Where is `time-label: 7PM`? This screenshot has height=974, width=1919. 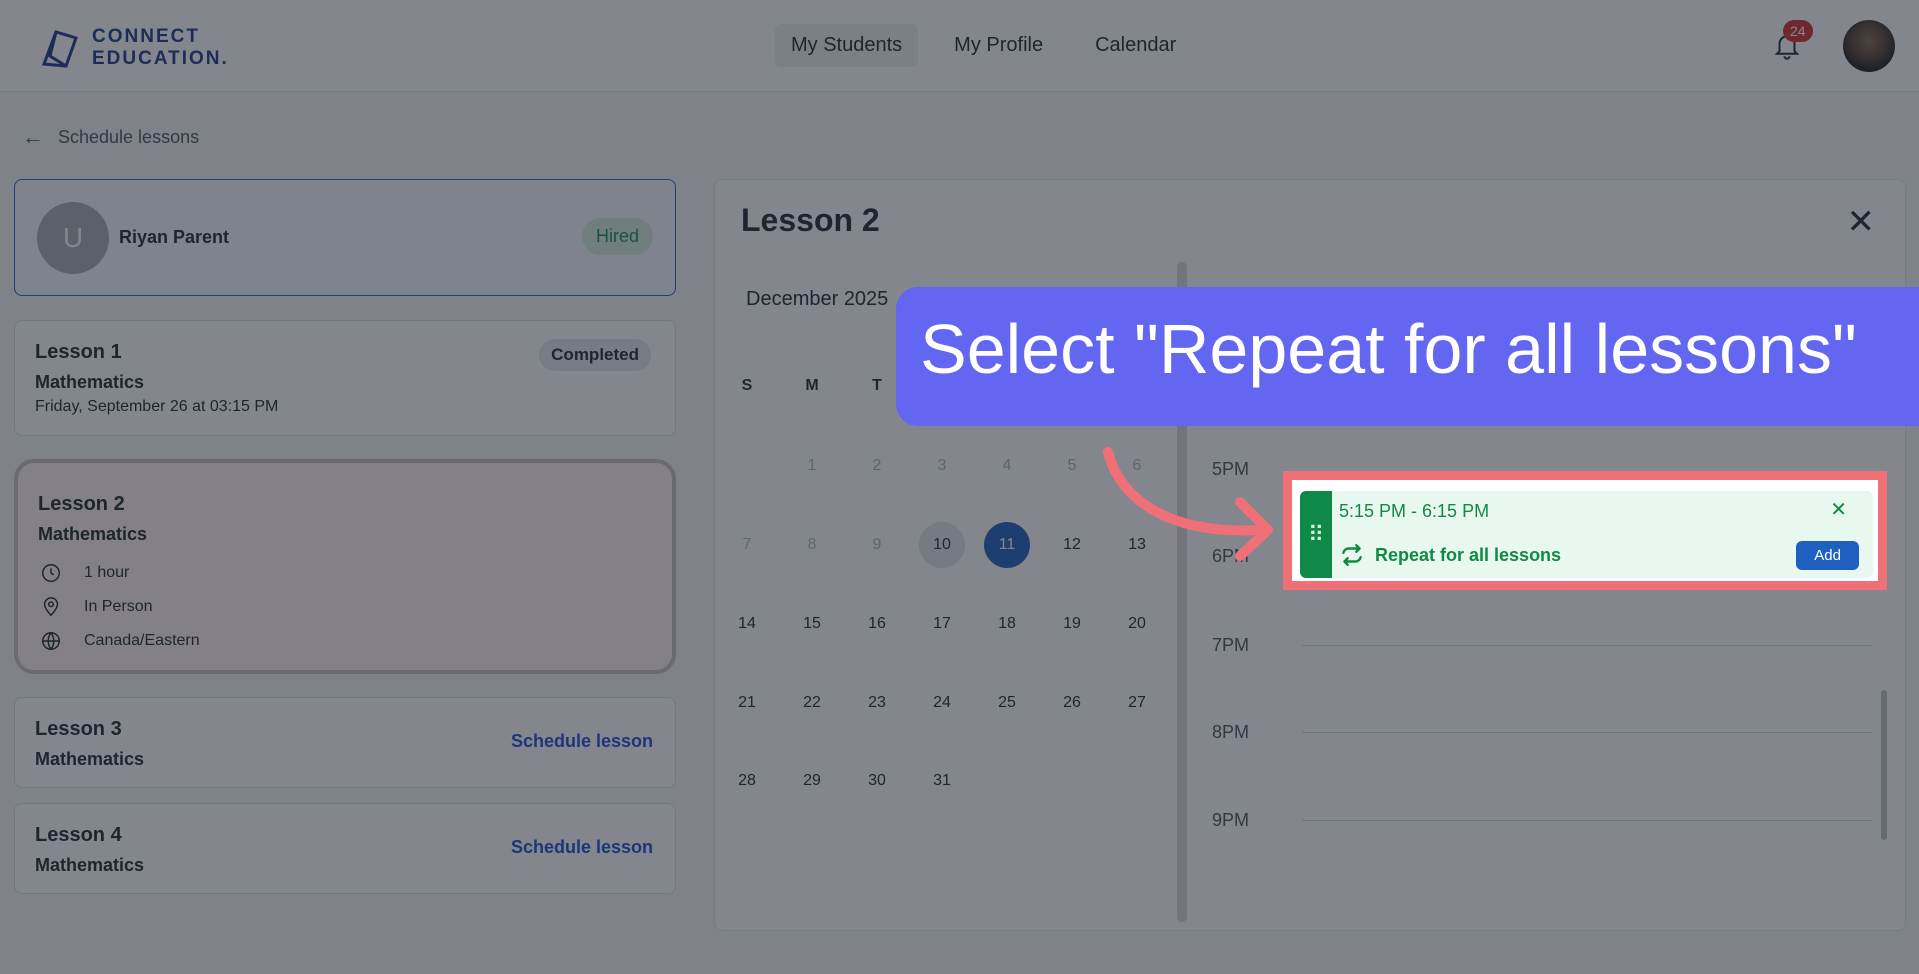 time-label: 7PM is located at coordinates (1231, 645).